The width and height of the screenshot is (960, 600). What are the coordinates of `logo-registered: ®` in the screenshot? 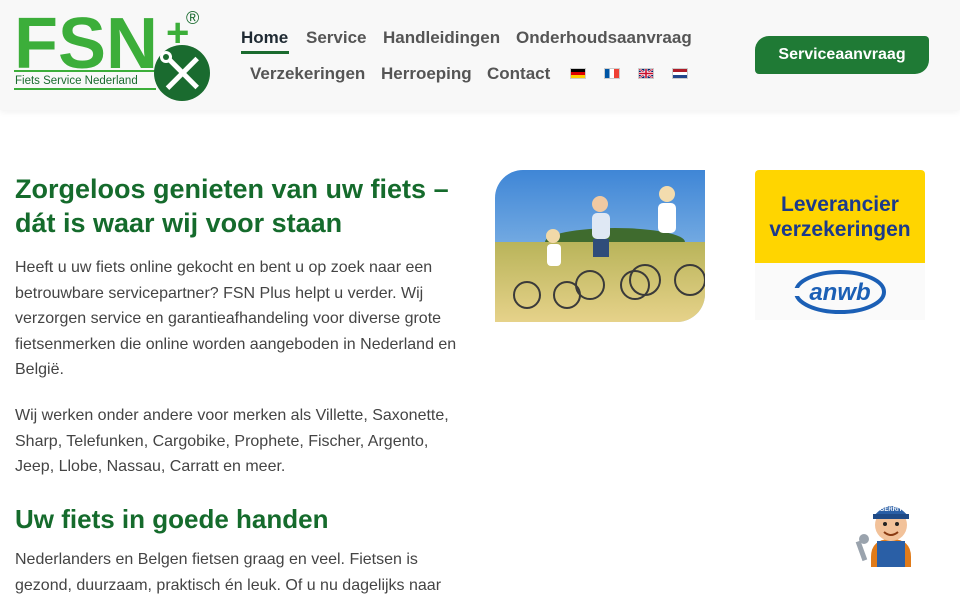 It's located at (192, 18).